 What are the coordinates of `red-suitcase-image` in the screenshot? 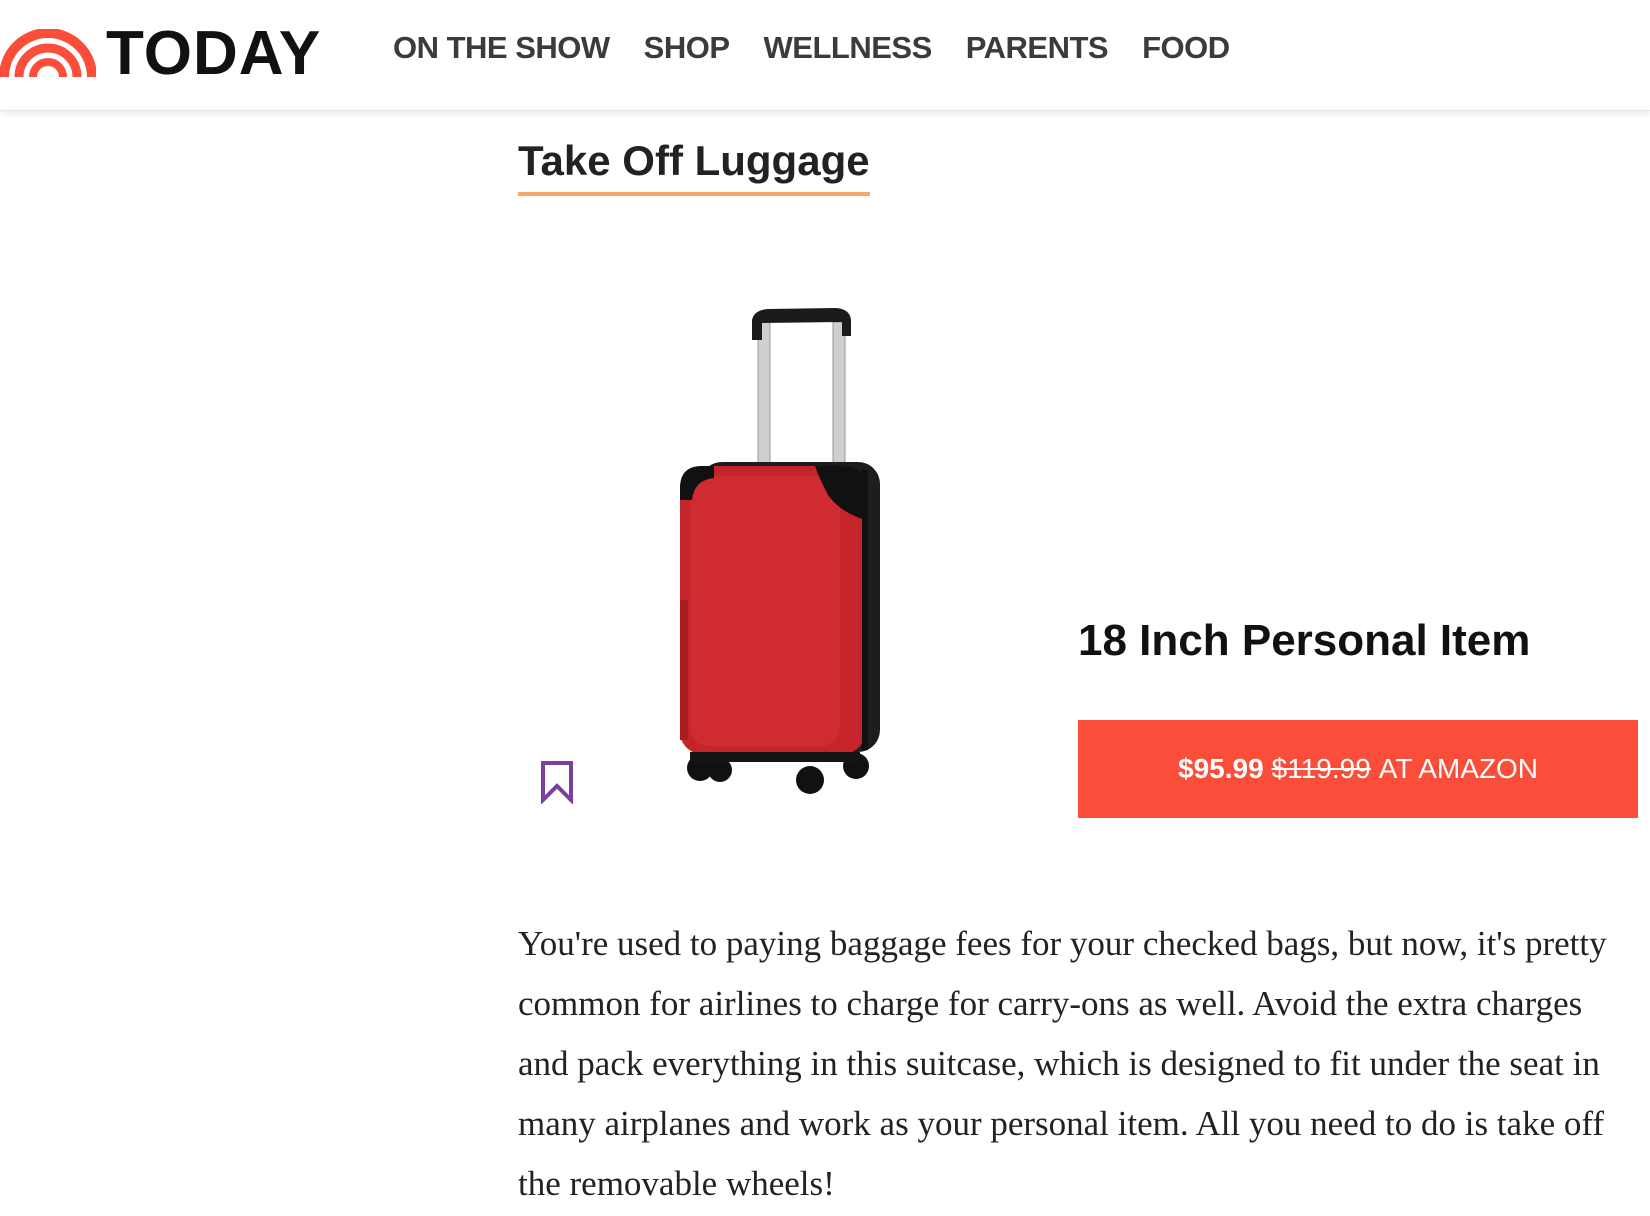 It's located at (780, 551).